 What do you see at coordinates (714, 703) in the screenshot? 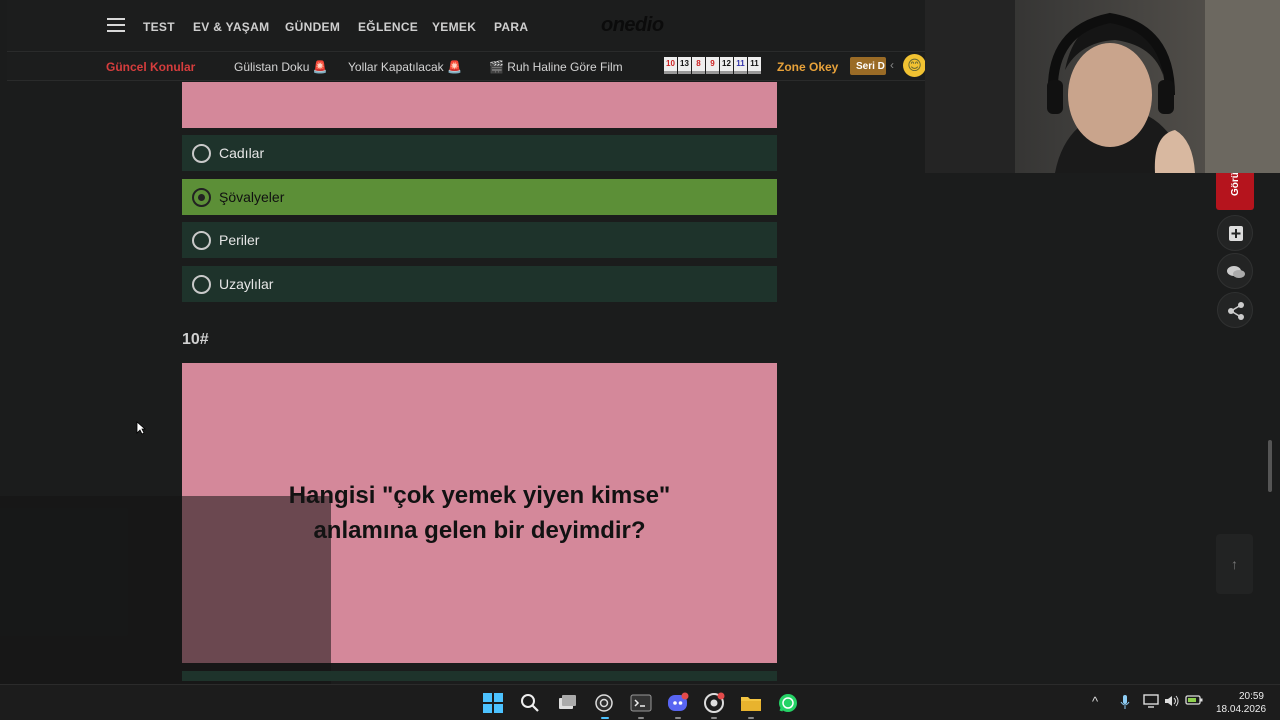
I see `chrome-icon` at bounding box center [714, 703].